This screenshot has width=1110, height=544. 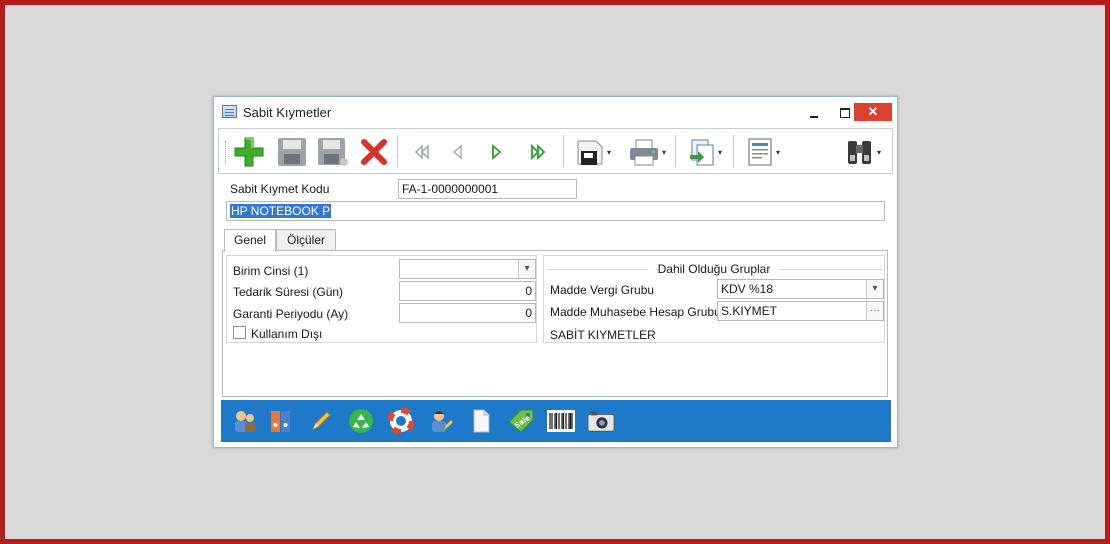 What do you see at coordinates (602, 290) in the screenshot?
I see `tax-group-label: Madde Vergi Grubu` at bounding box center [602, 290].